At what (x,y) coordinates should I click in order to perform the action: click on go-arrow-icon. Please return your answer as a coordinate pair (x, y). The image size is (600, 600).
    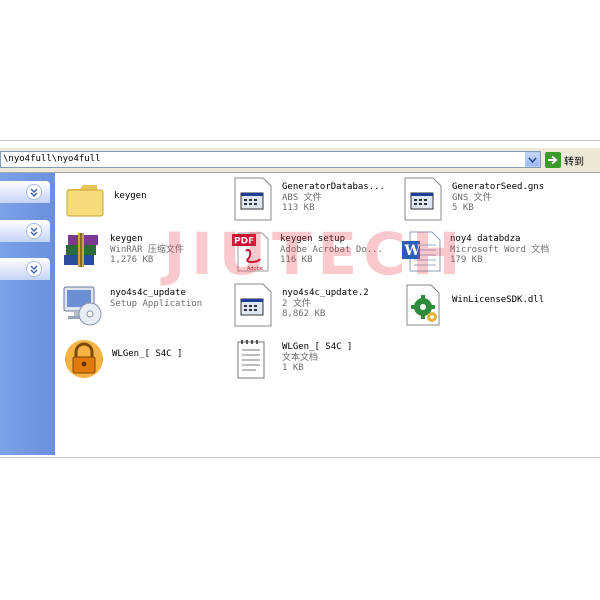
    Looking at the image, I should click on (553, 160).